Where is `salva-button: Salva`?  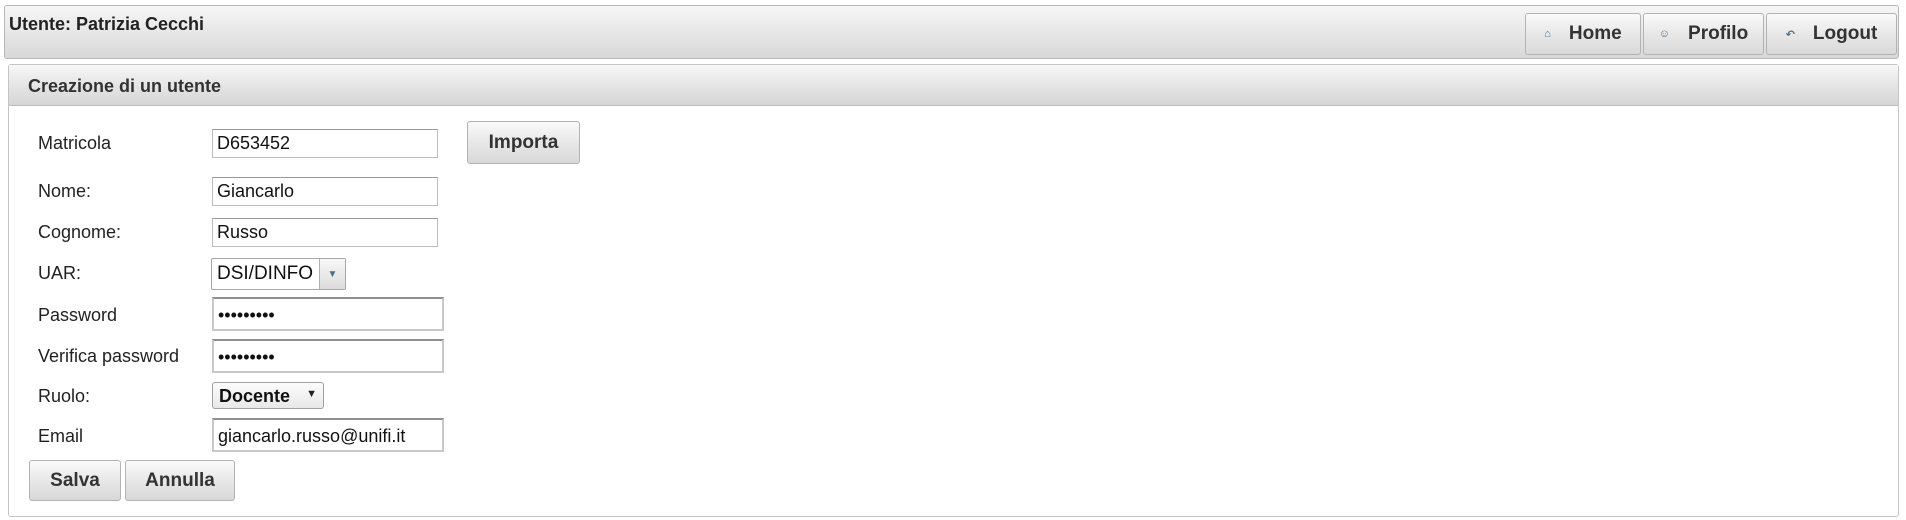
salva-button: Salva is located at coordinates (75, 480).